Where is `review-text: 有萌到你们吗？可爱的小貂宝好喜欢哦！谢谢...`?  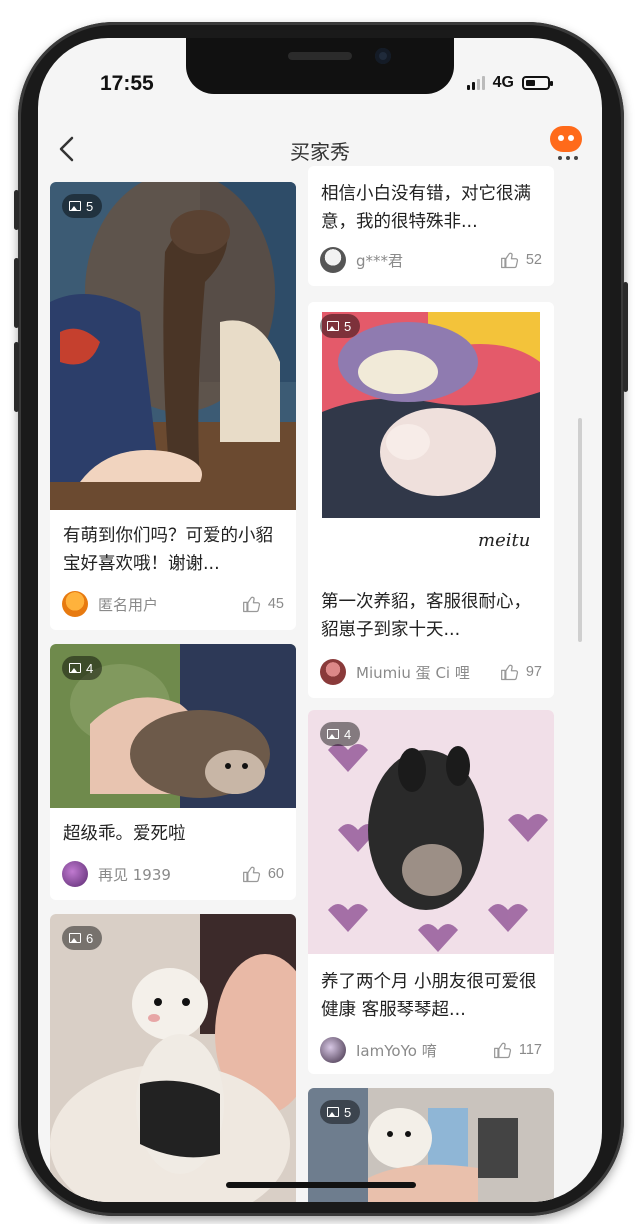 review-text: 有萌到你们吗？可爱的小貂宝好喜欢哦！谢谢... is located at coordinates (168, 550).